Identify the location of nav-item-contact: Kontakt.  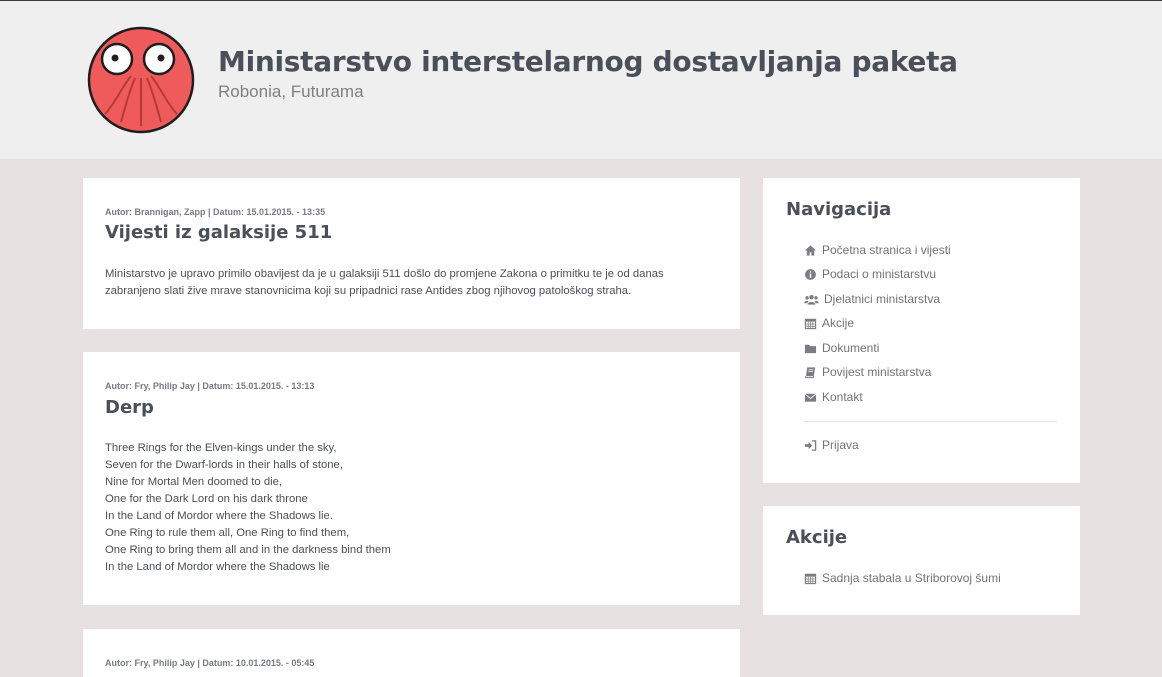
(833, 397).